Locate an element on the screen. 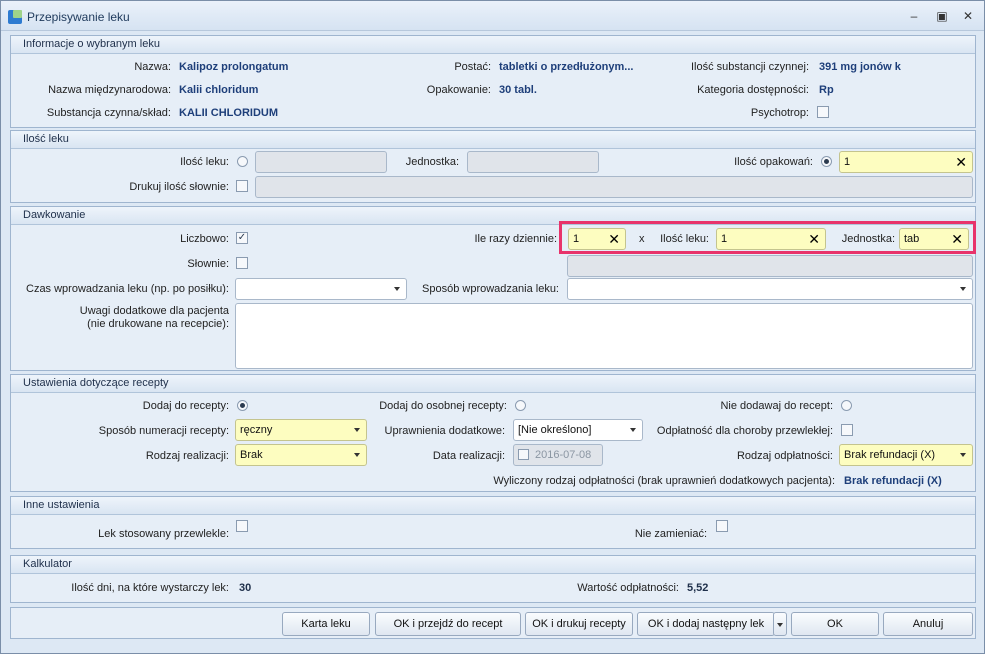 This screenshot has width=985, height=654. qty-radio is located at coordinates (242, 161).